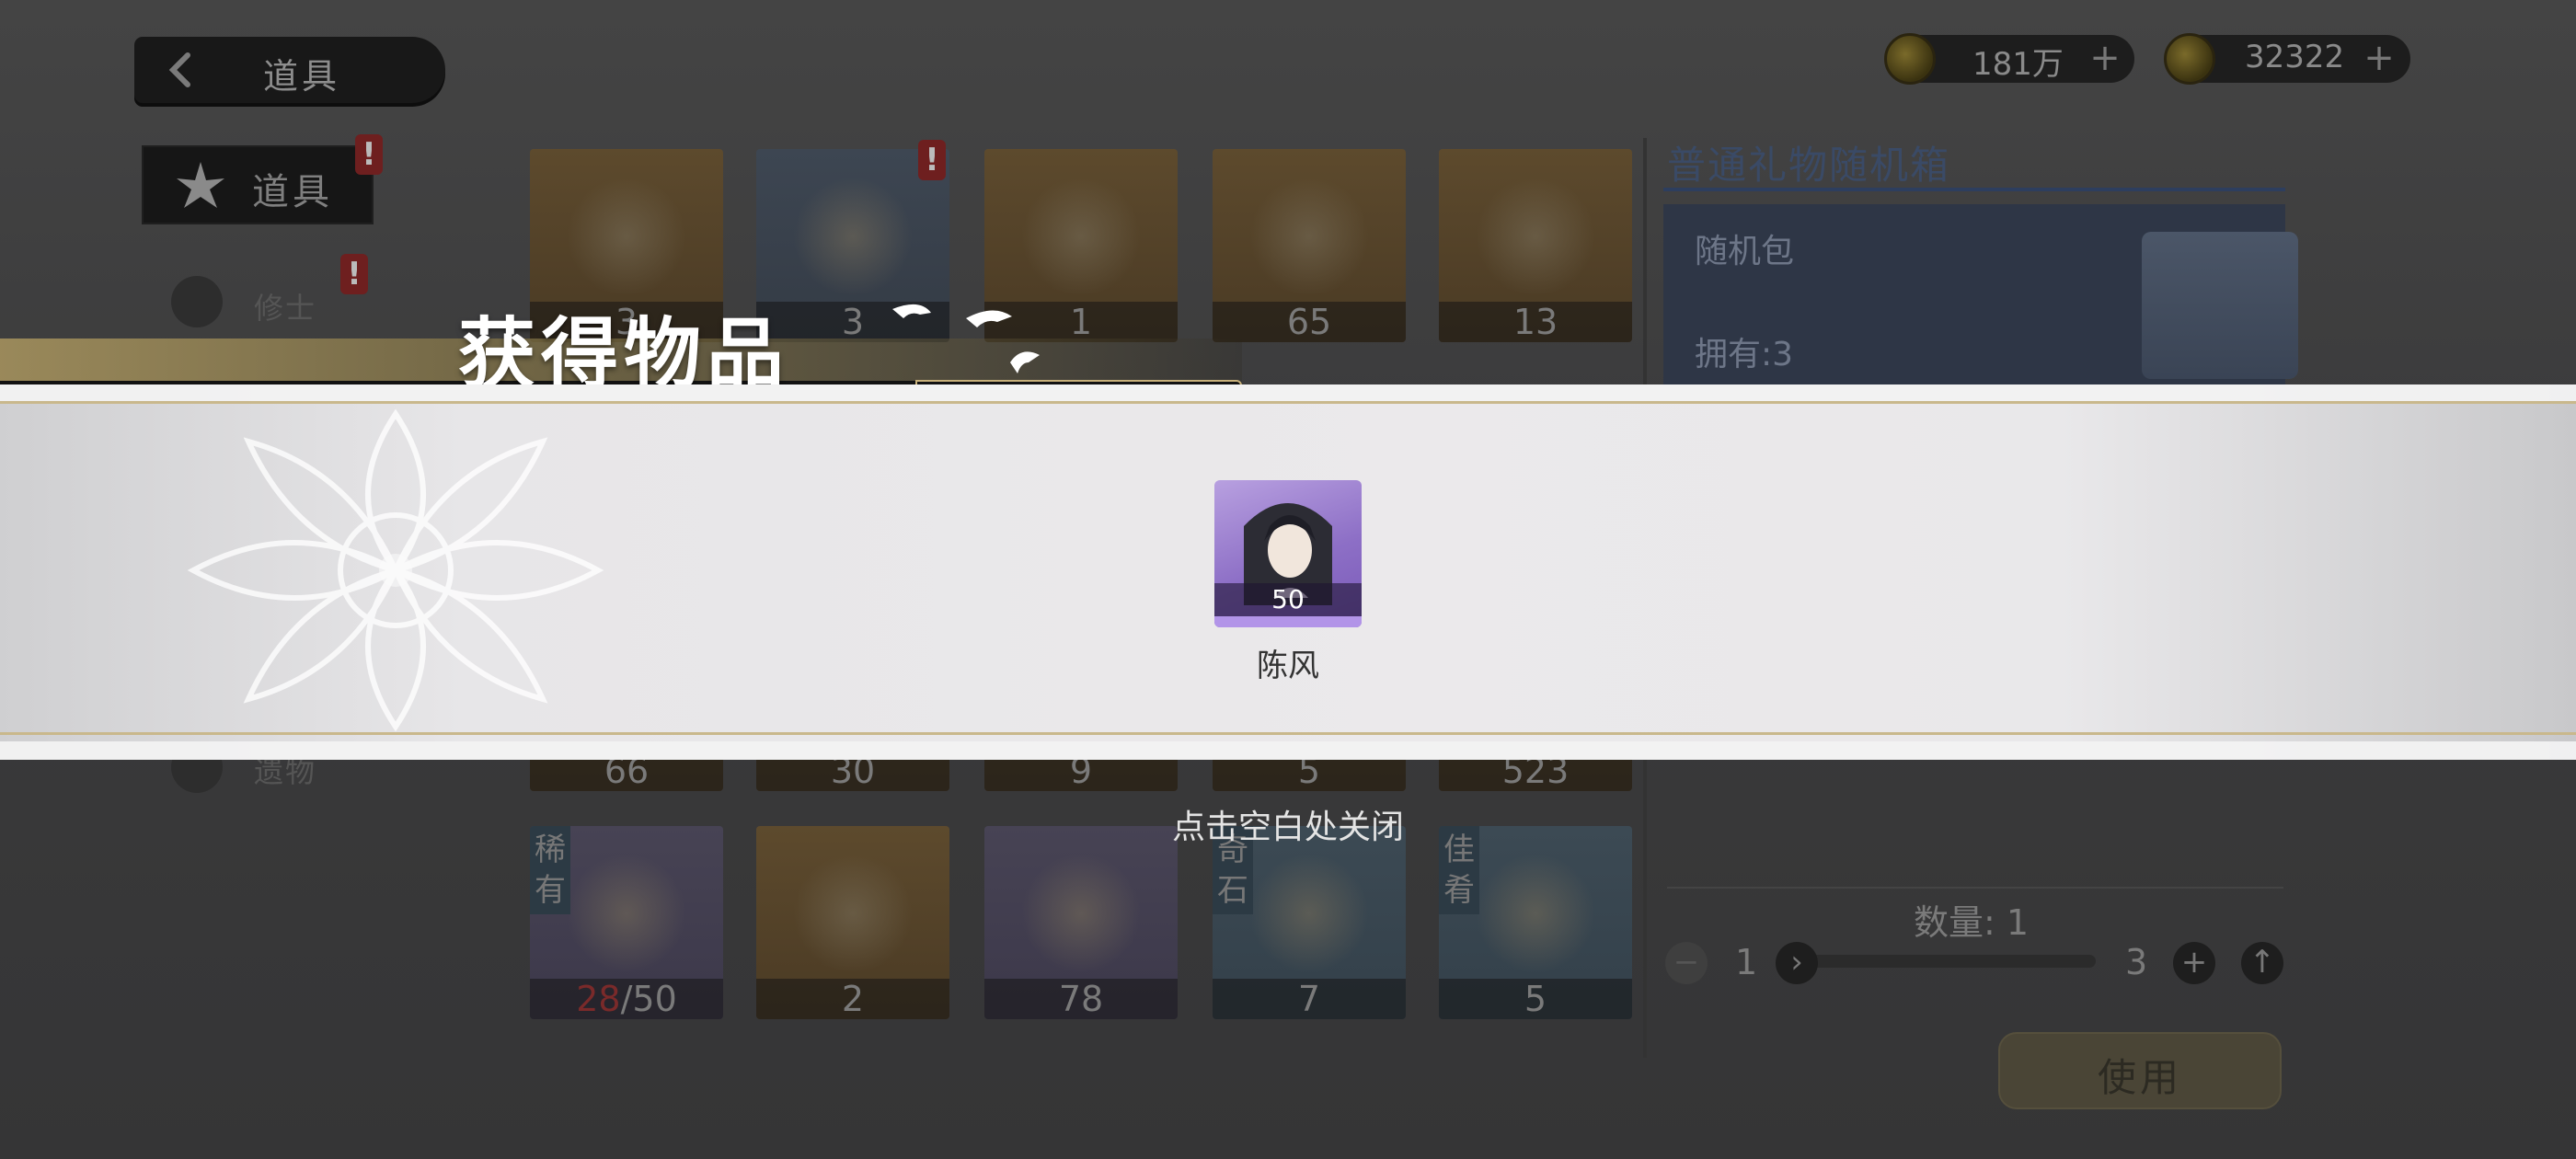 Image resolution: width=2576 pixels, height=1159 pixels. I want to click on quantity-text: 数量:, so click(1955, 922).